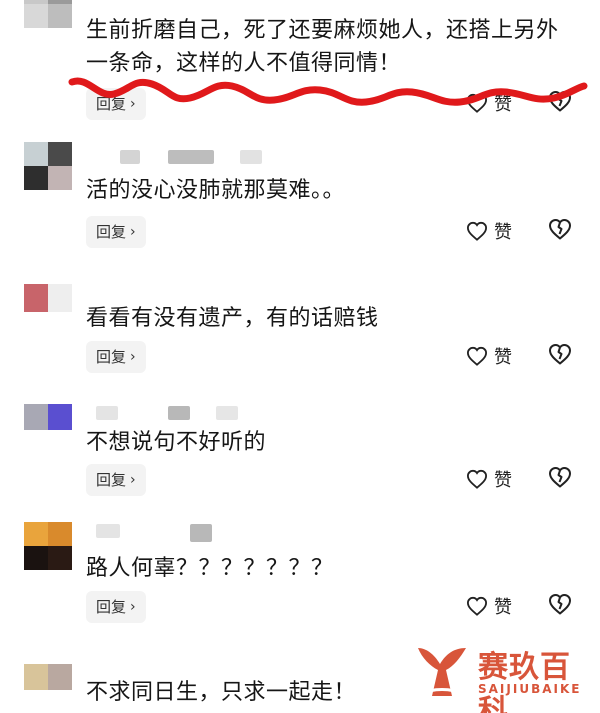 The image size is (600, 713). I want to click on comment-item: 看看有没有遗产，有的话赔钱 回复 › 赞, so click(300, 334).